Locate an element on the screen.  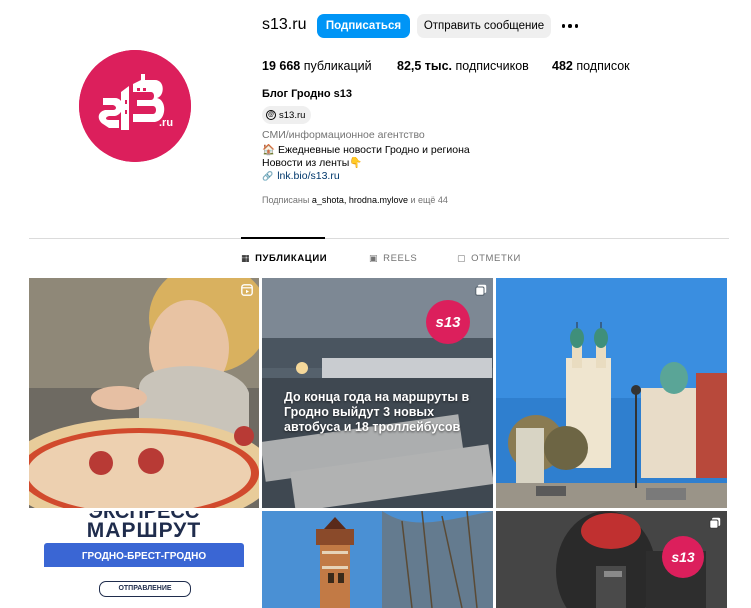
message-button: Отправить сообщение is located at coordinates (484, 26).